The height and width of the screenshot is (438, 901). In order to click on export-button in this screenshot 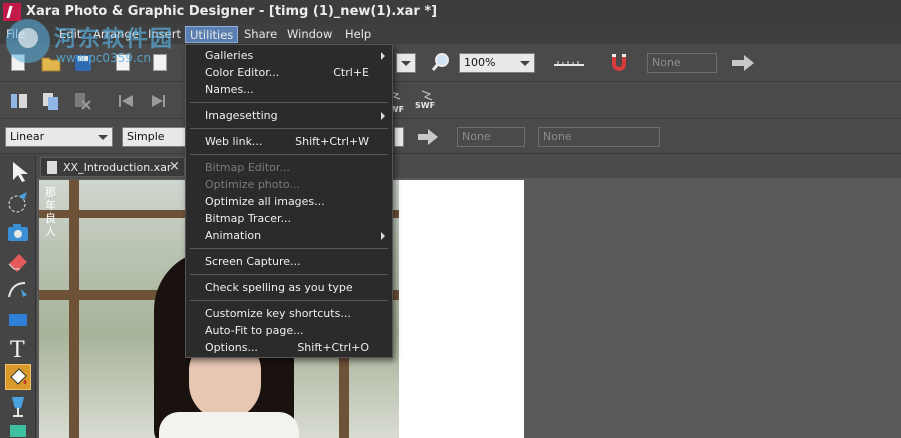, I will do `click(161, 63)`.